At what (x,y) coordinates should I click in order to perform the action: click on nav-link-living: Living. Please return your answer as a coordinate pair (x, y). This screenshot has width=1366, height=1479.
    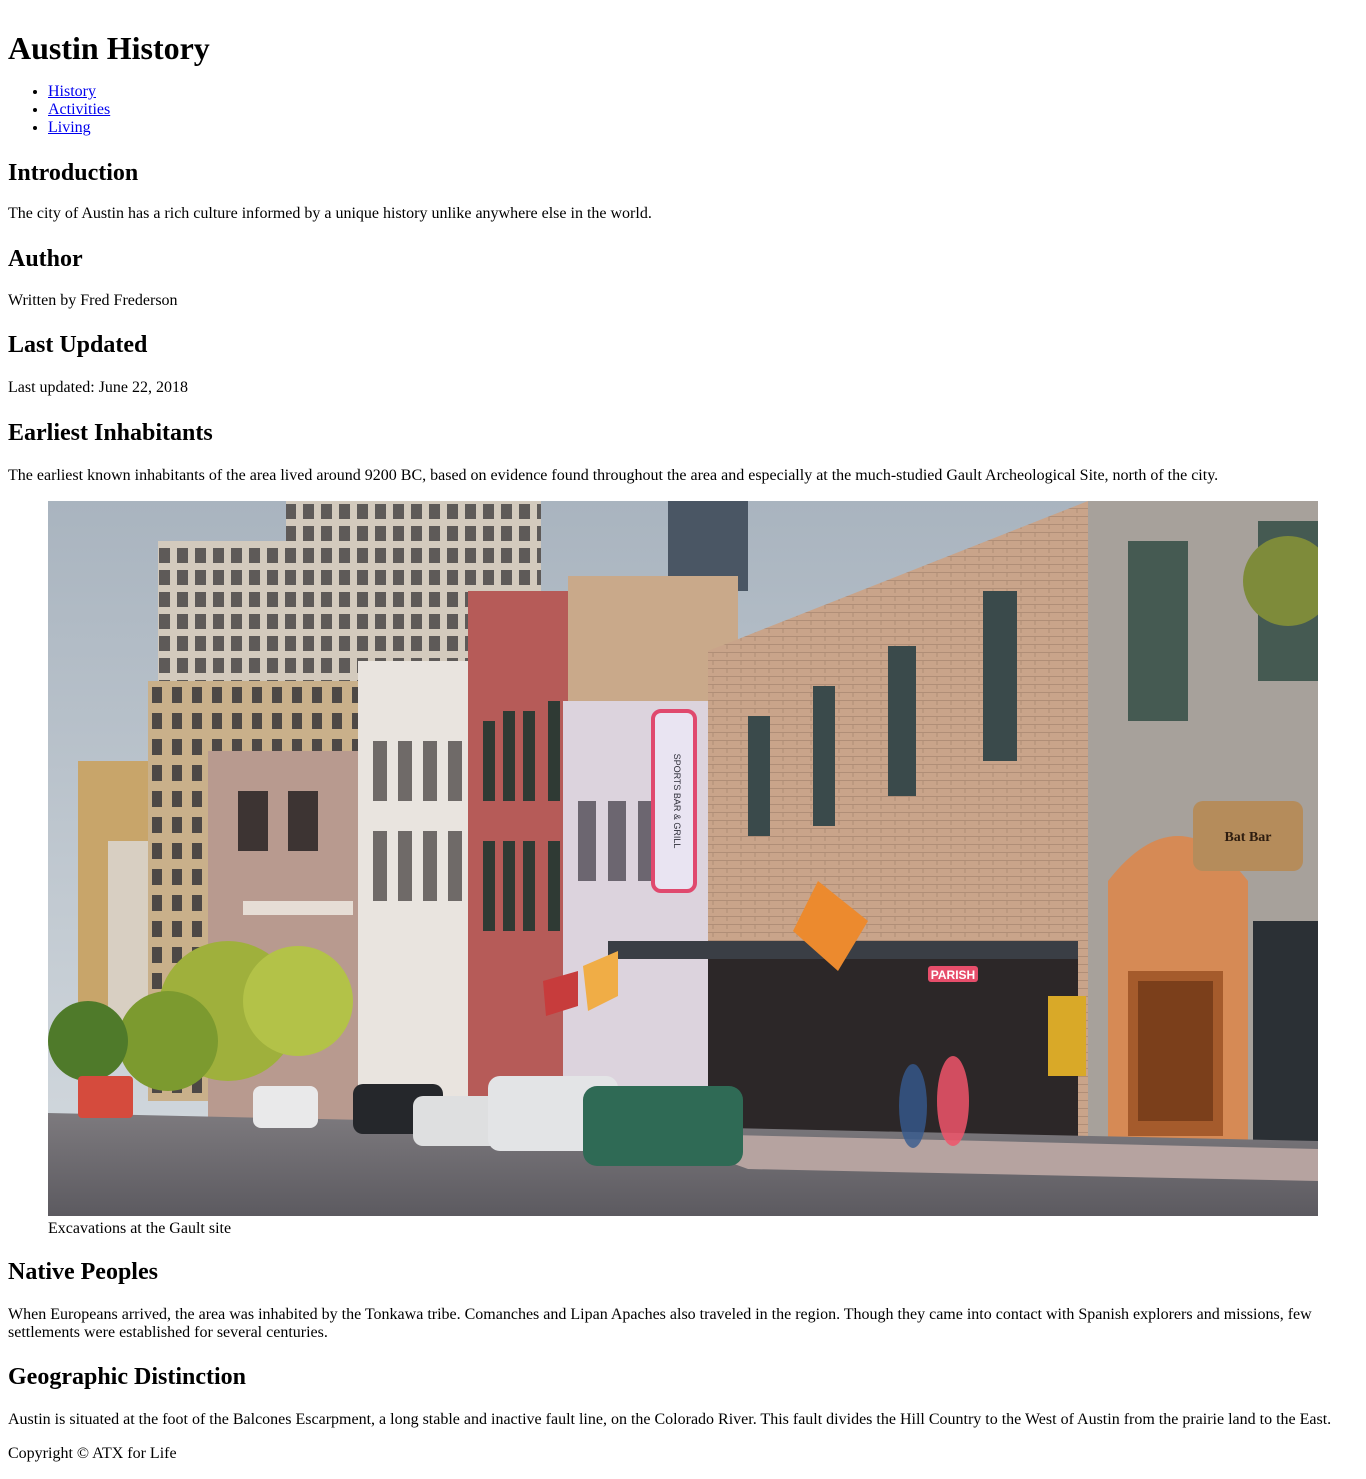
    Looking at the image, I should click on (69, 127).